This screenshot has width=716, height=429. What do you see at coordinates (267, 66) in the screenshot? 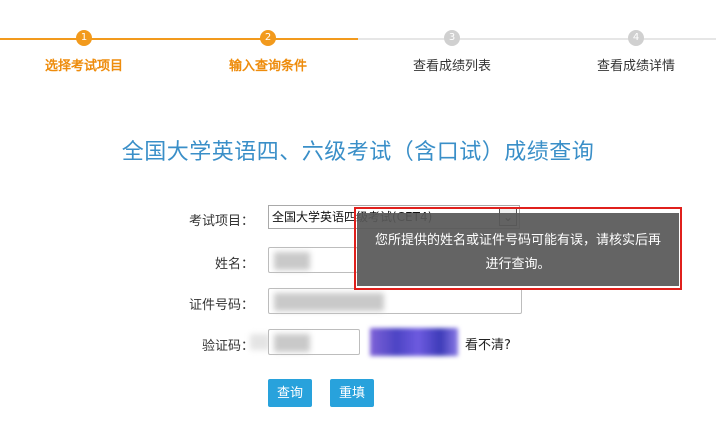
I see `step-label: 输入查询条件` at bounding box center [267, 66].